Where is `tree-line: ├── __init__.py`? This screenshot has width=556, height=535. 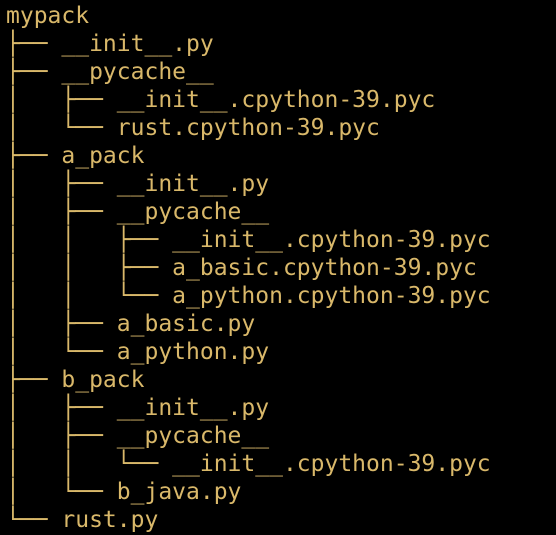
tree-line: ├── __init__.py is located at coordinates (248, 44).